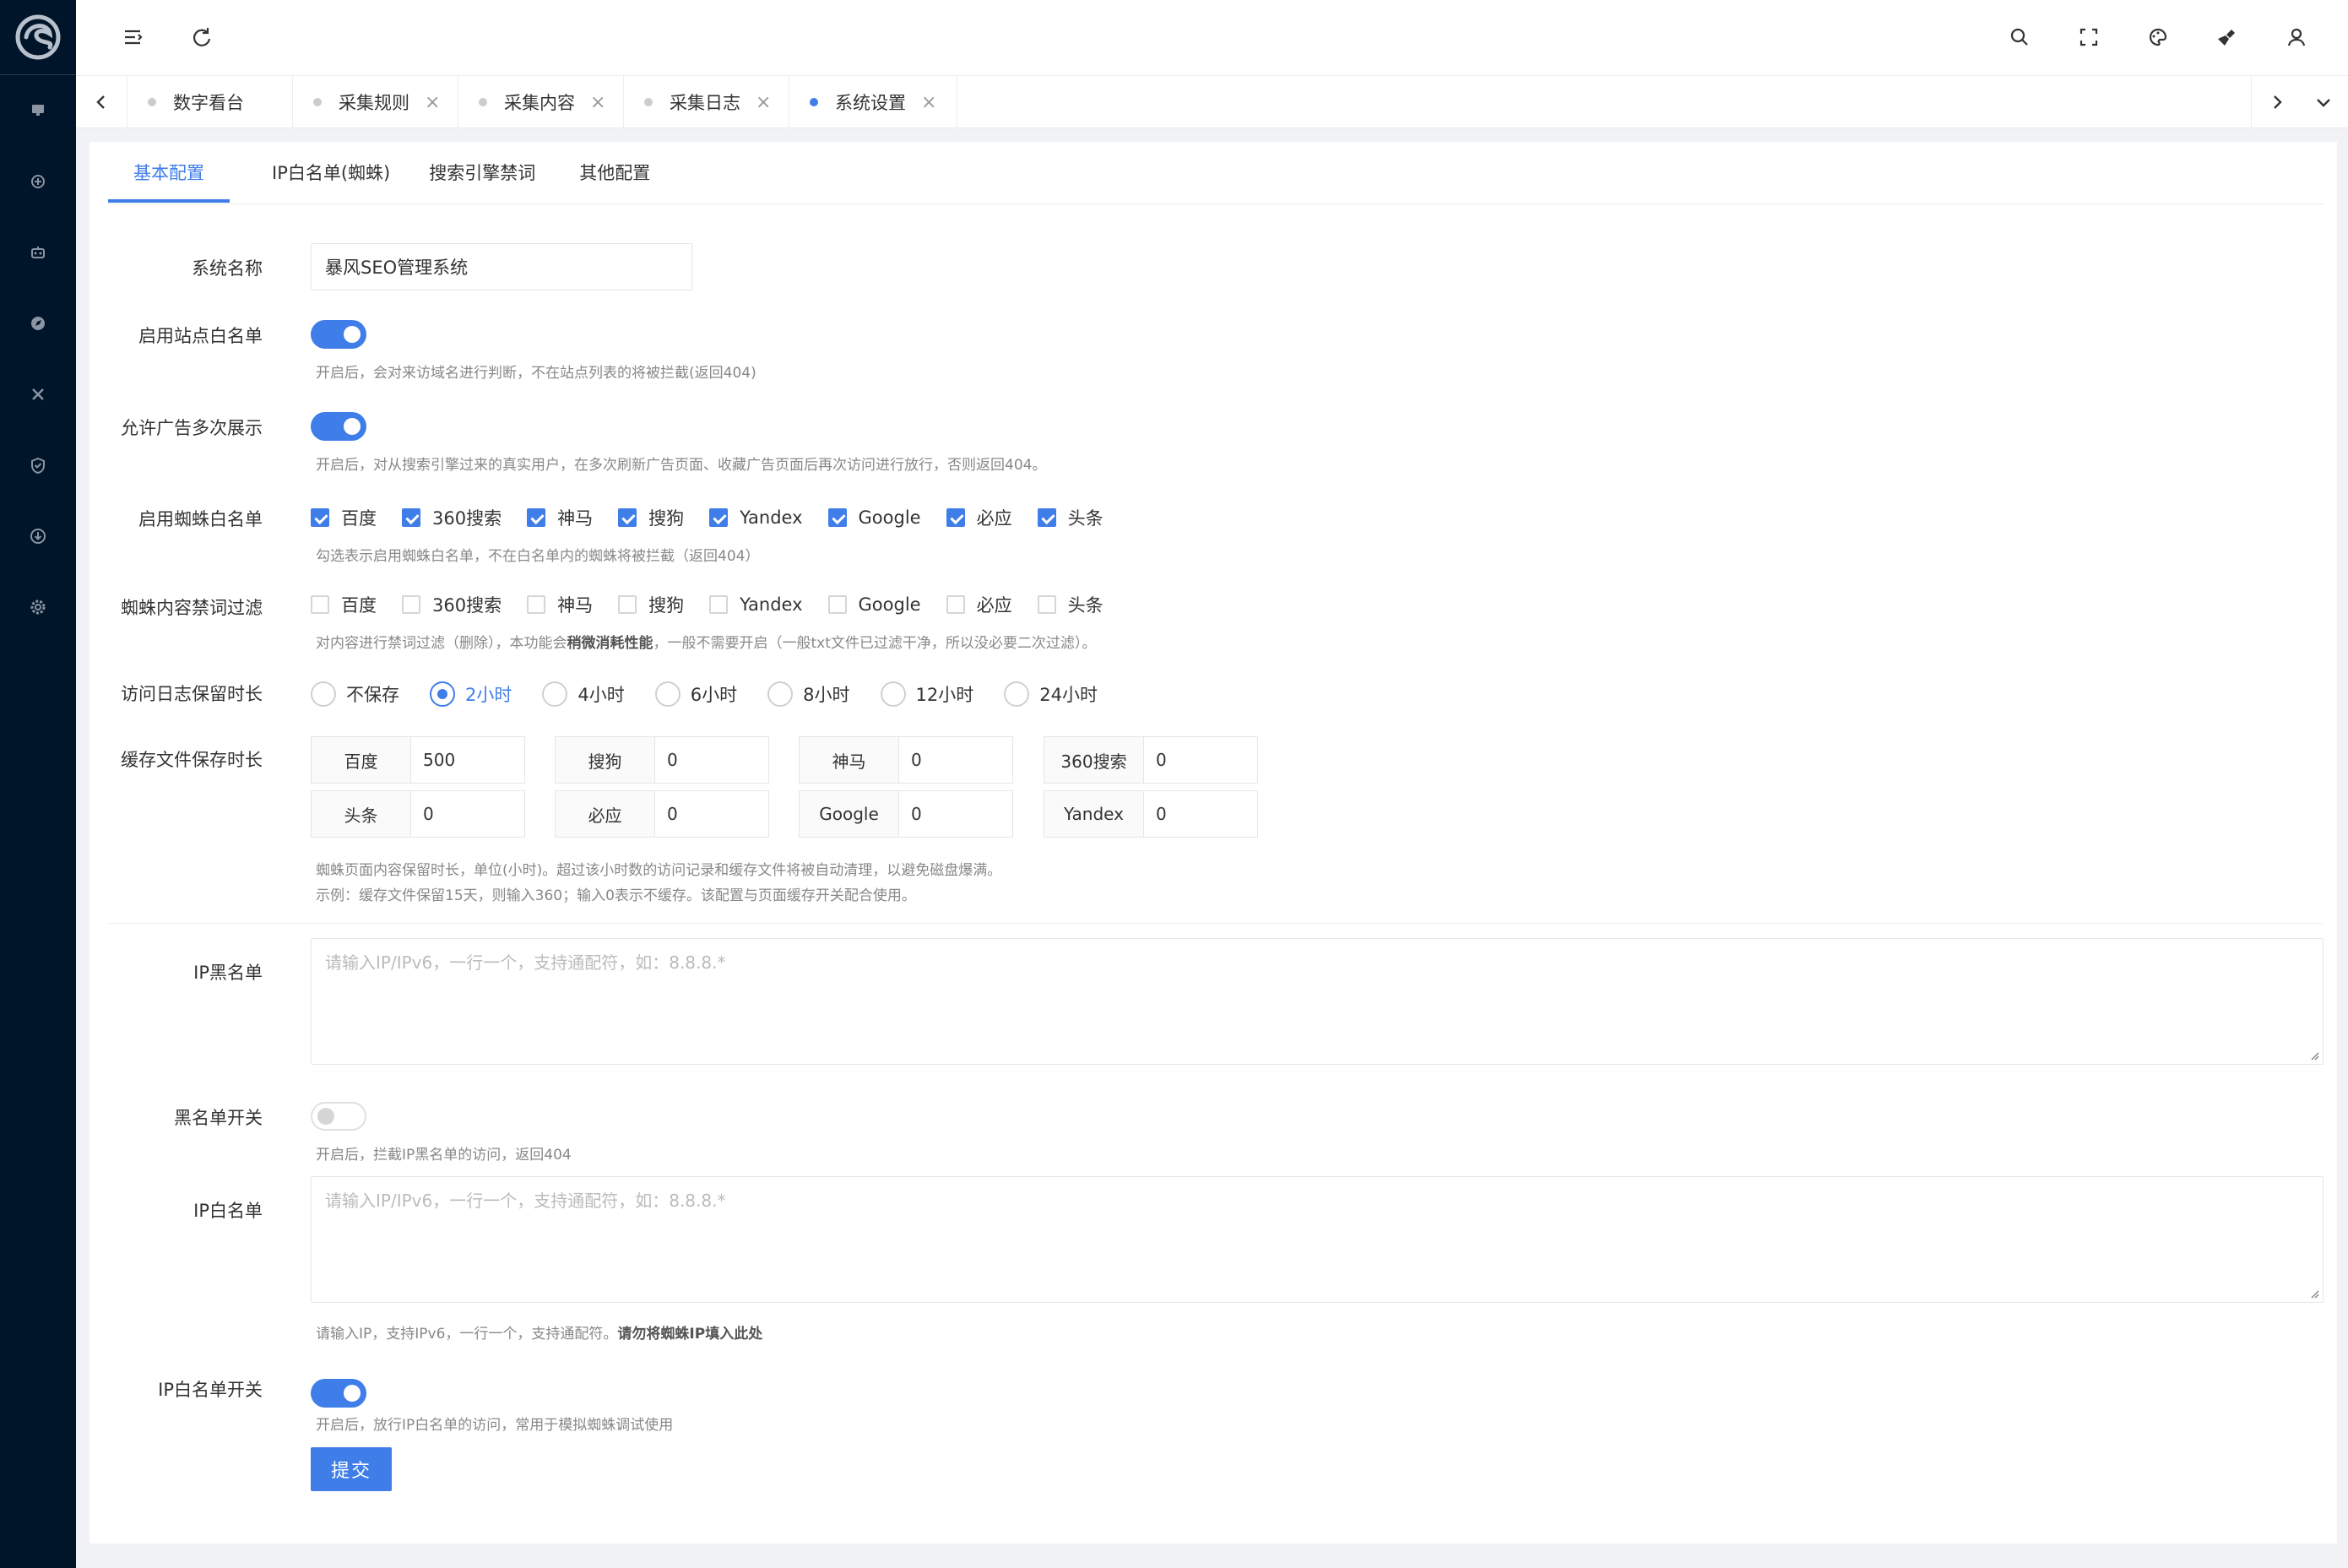 The width and height of the screenshot is (2348, 1568). Describe the element at coordinates (808, 694) in the screenshot. I see `log-keep-8h-radio: 8小时` at that location.